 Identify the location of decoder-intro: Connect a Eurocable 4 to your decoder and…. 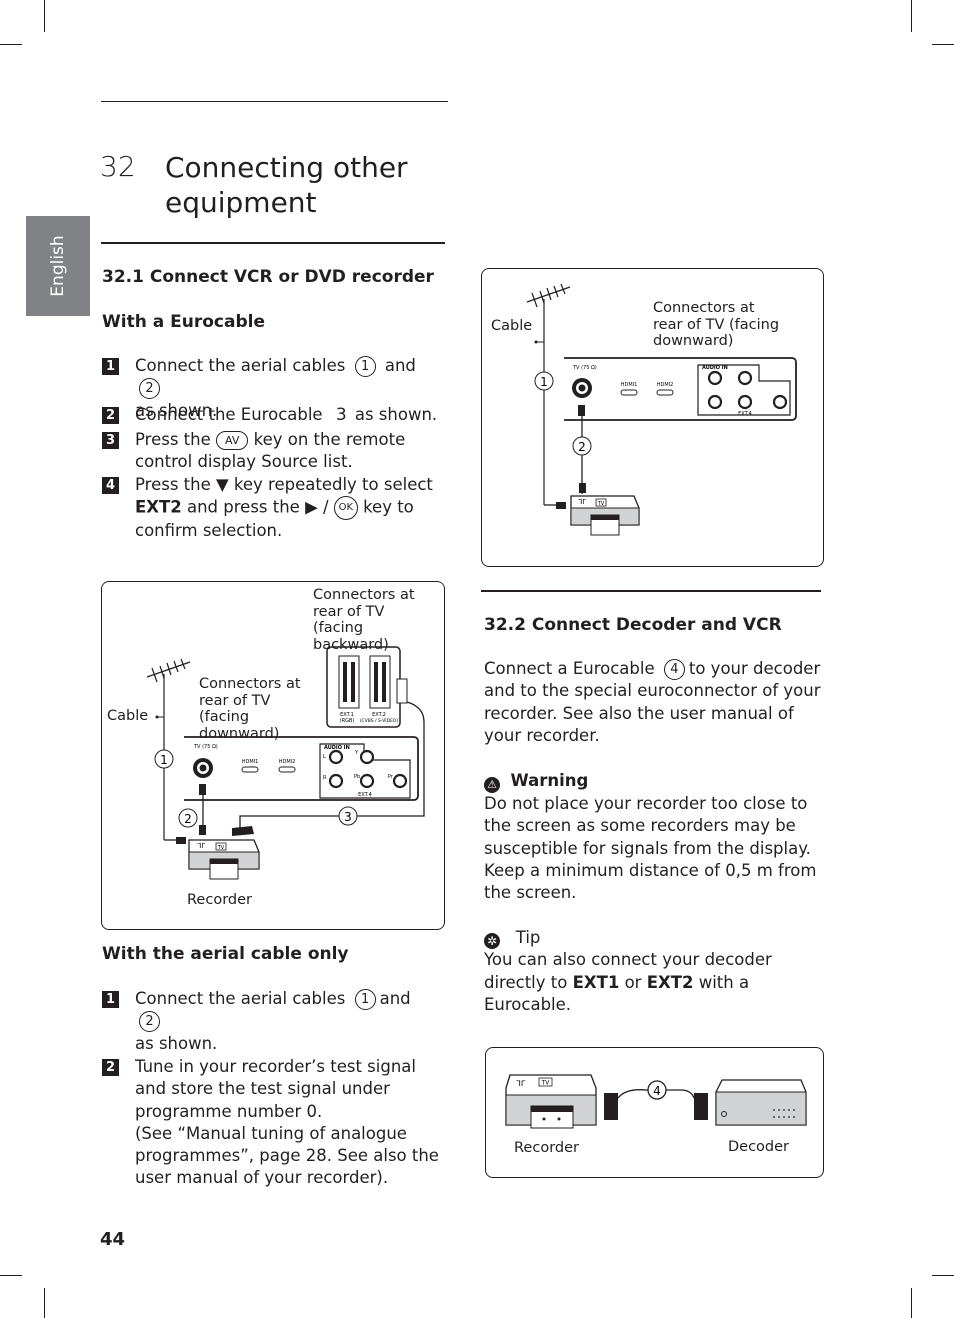
(652, 702).